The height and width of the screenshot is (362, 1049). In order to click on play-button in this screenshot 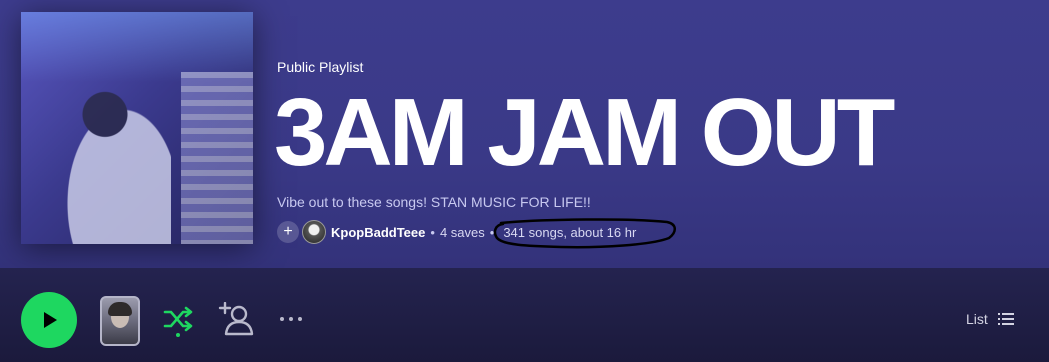, I will do `click(49, 320)`.